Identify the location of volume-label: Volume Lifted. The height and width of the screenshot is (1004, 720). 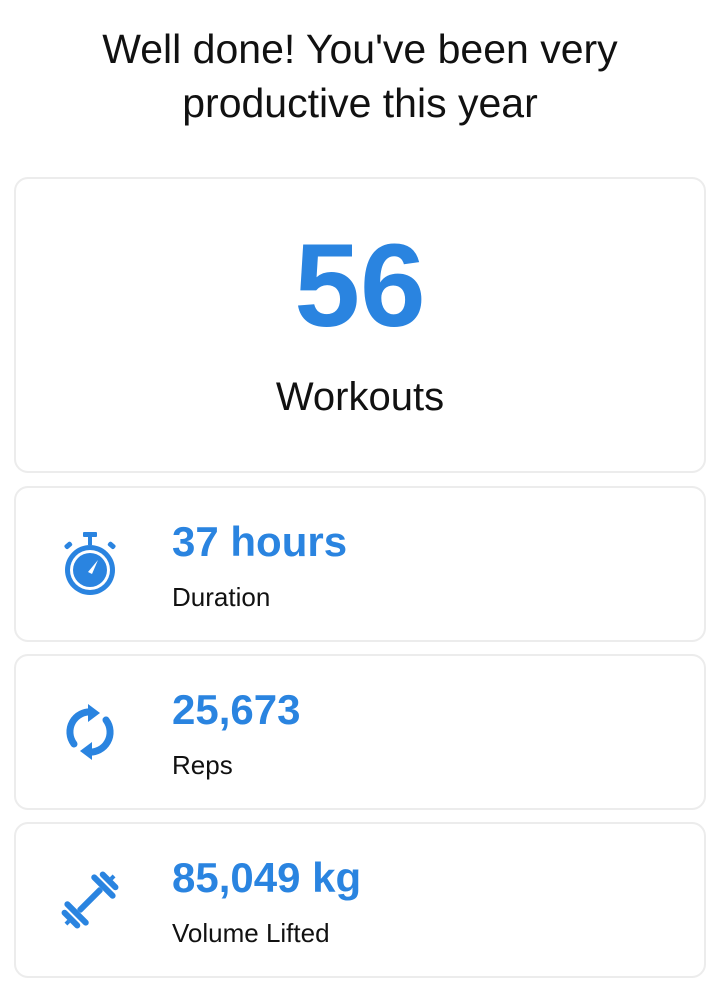
(251, 933).